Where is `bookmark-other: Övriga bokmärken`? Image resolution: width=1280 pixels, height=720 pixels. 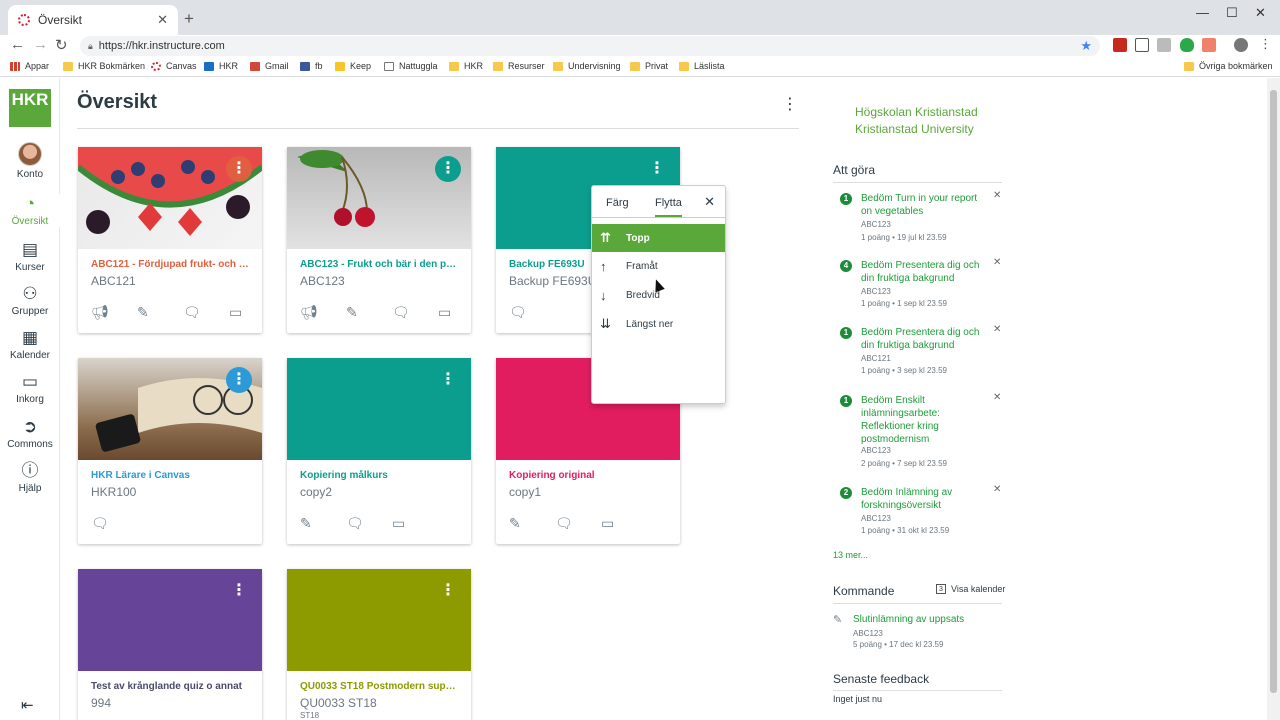
bookmark-other: Övriga bokmärken is located at coordinates (1228, 66).